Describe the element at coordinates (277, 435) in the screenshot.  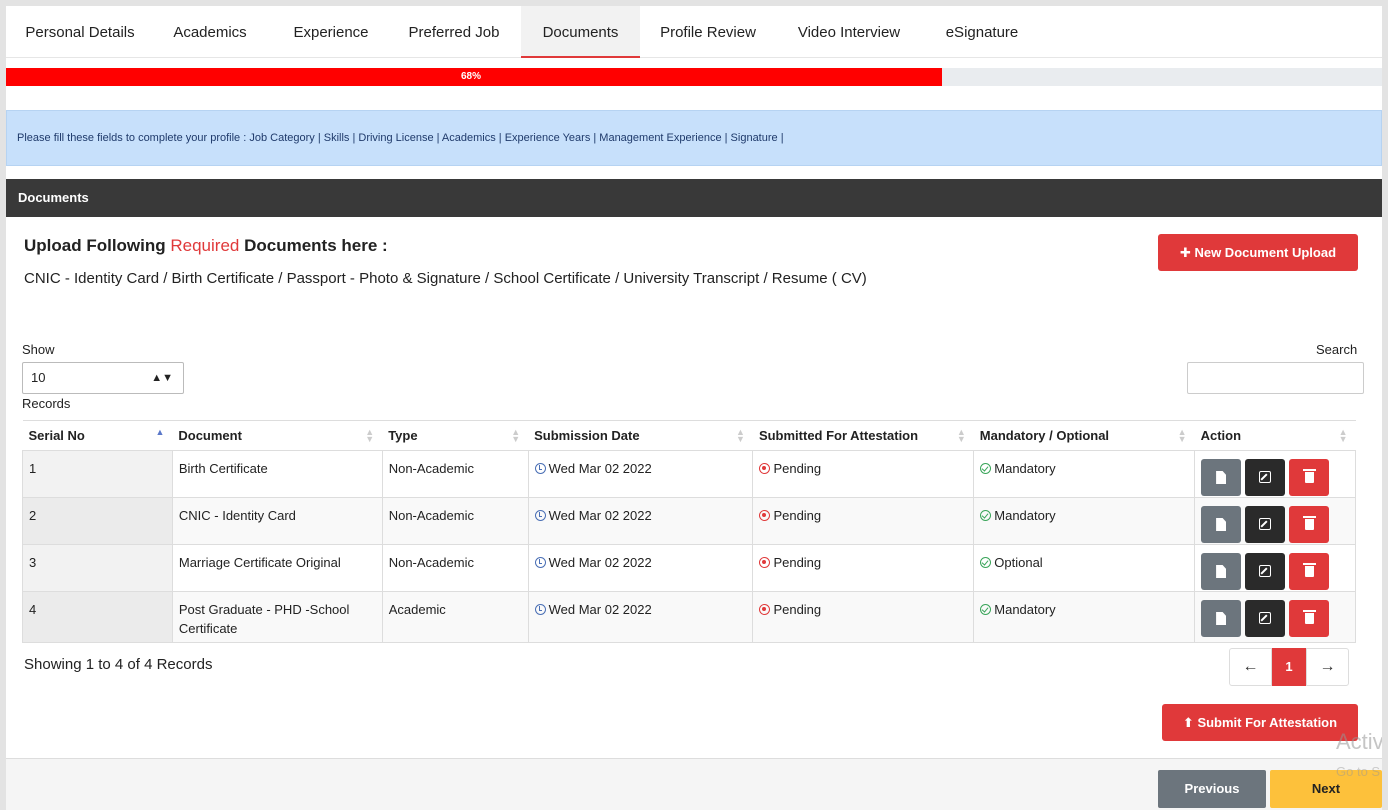
I see `header-document: Document ▲ ▼` at that location.